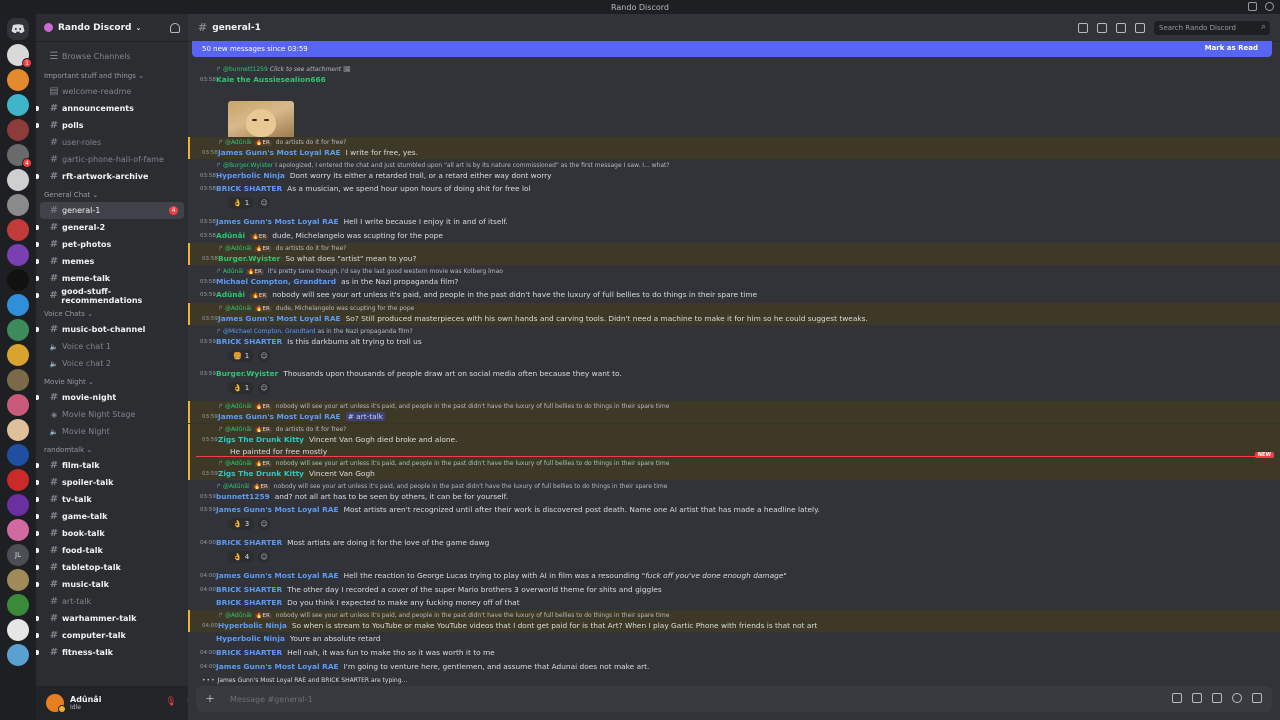  Describe the element at coordinates (110, 329) in the screenshot. I see `channel-item: # music-bot-channel` at that location.